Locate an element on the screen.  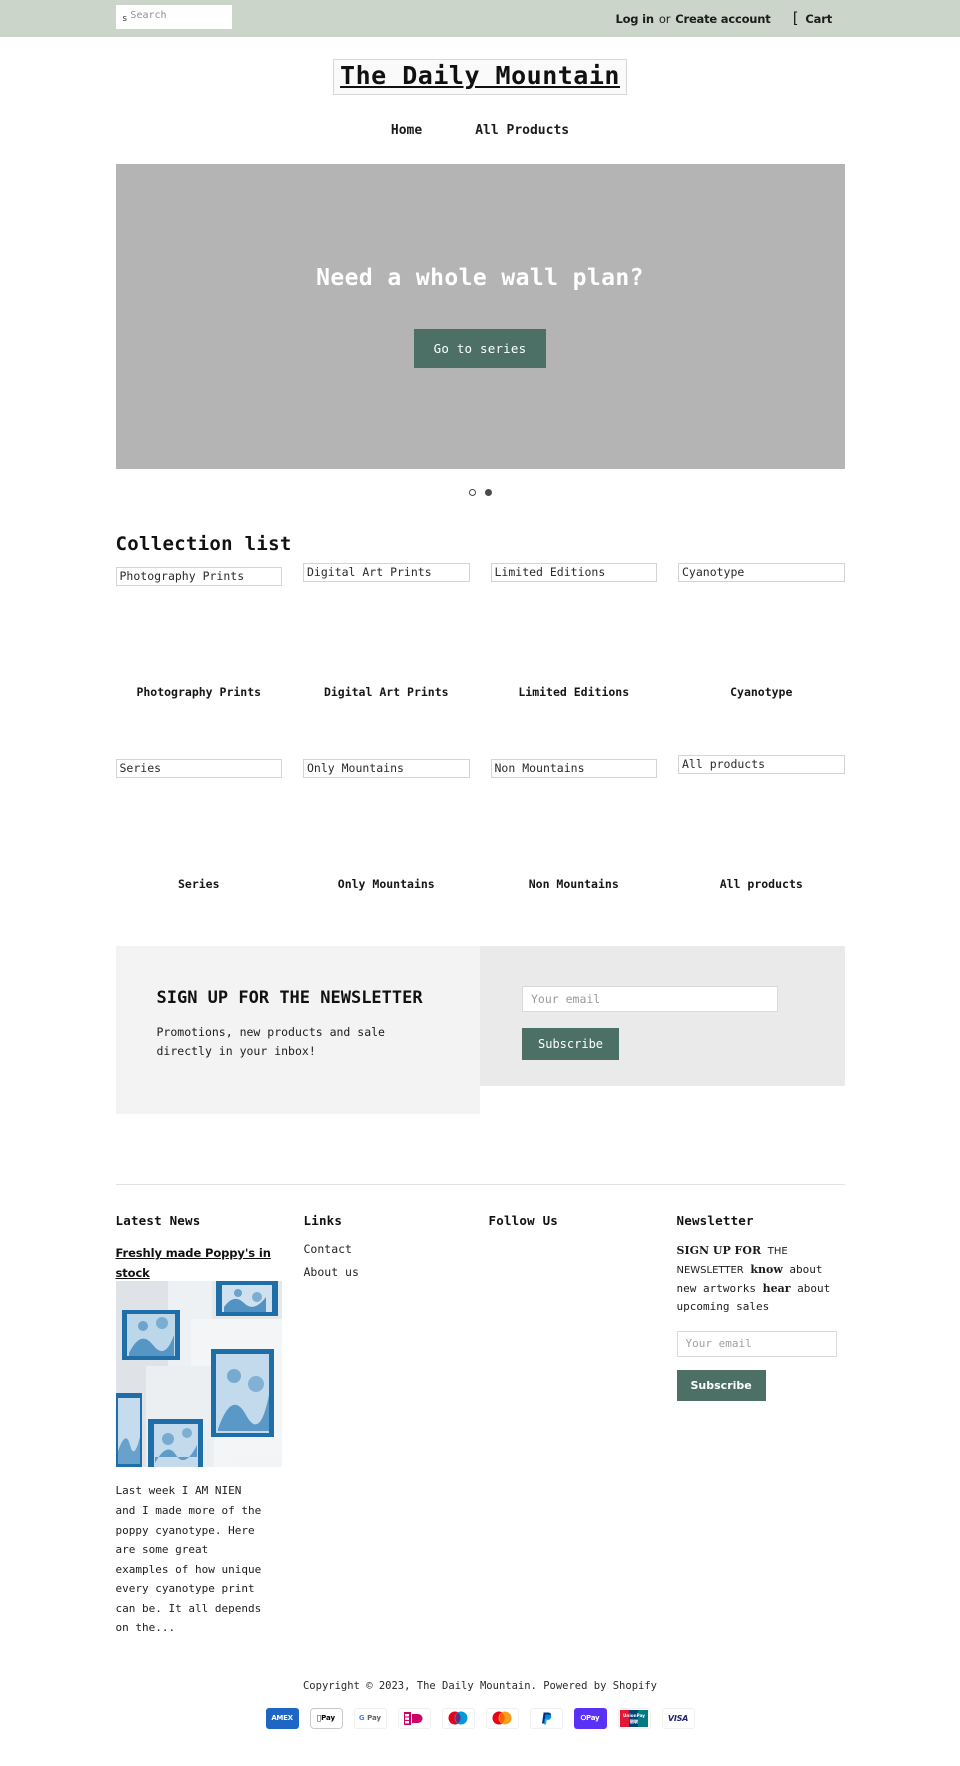
collection-caption: Cyanotype is located at coordinates (761, 692).